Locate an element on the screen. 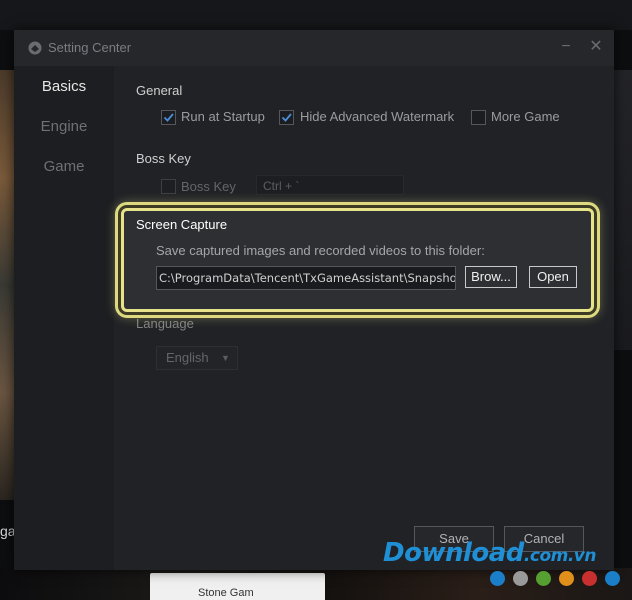 This screenshot has height=600, width=632. more-game-checkbox is located at coordinates (478, 117).